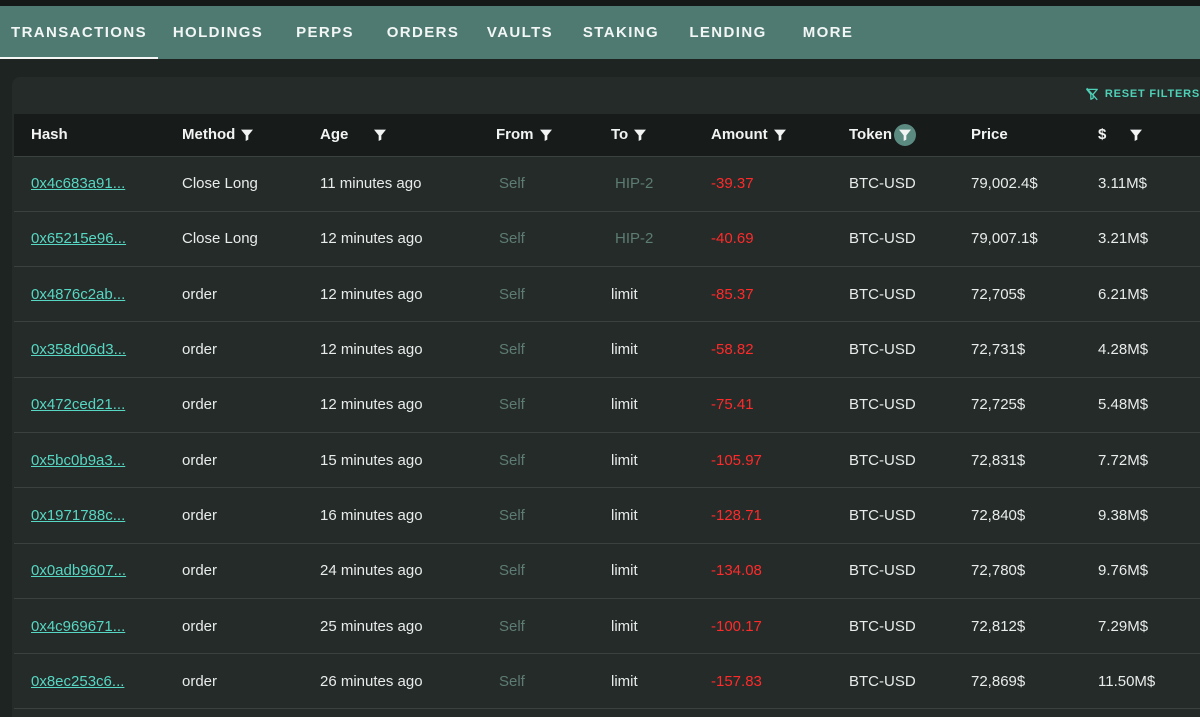 Image resolution: width=1200 pixels, height=717 pixels. I want to click on reset-filters-button: RESET FILTERS, so click(1142, 94).